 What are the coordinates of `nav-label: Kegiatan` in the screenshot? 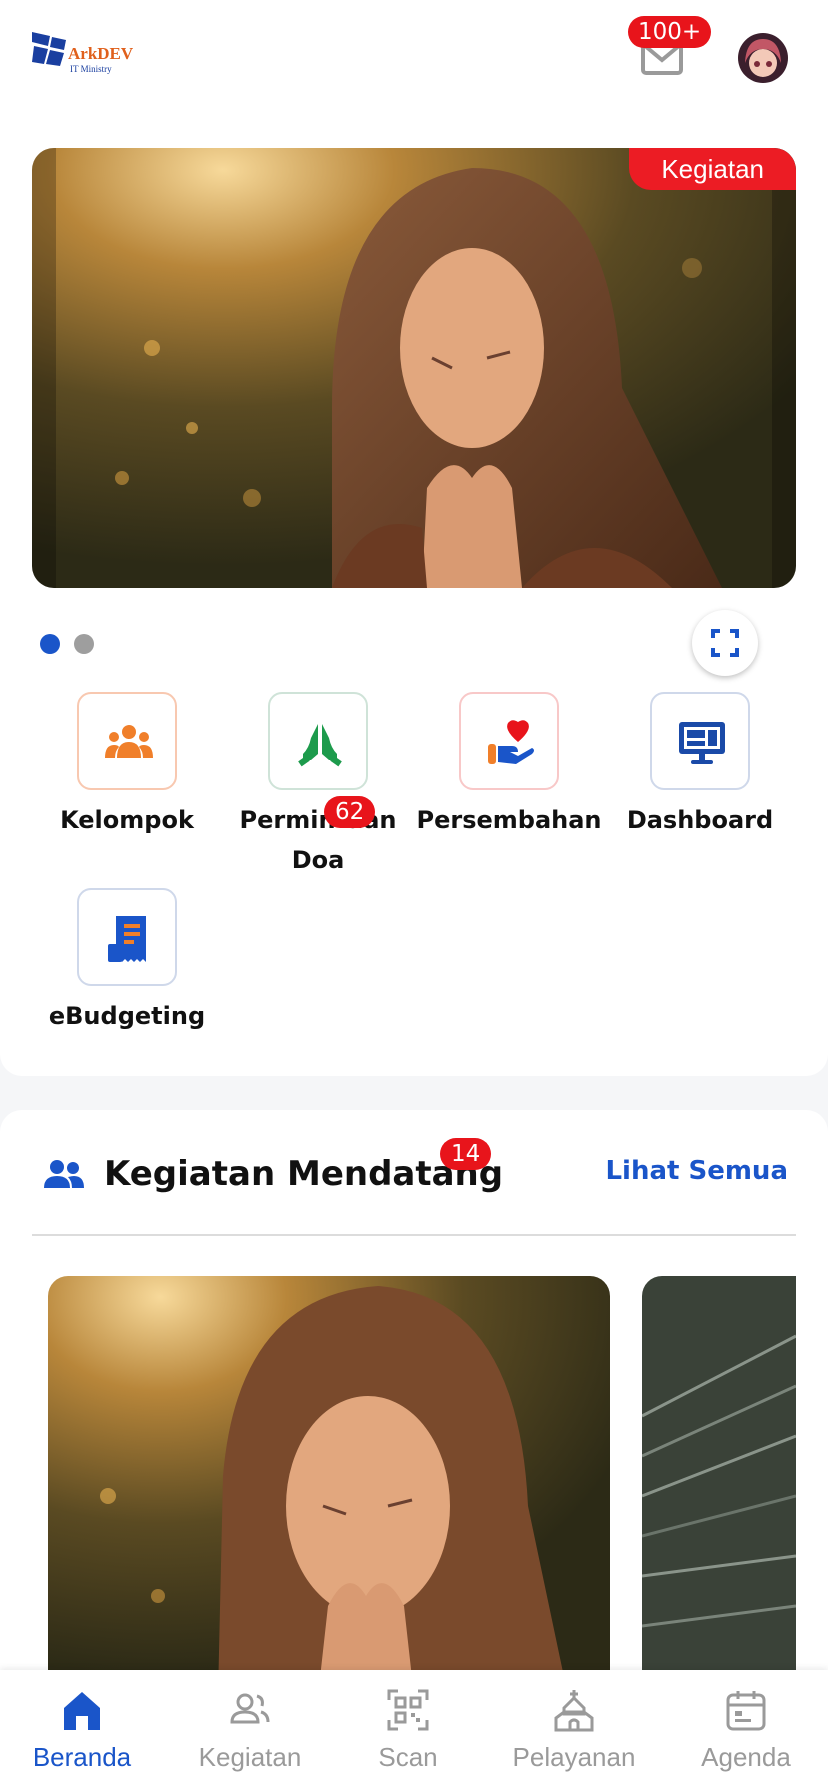 It's located at (250, 1757).